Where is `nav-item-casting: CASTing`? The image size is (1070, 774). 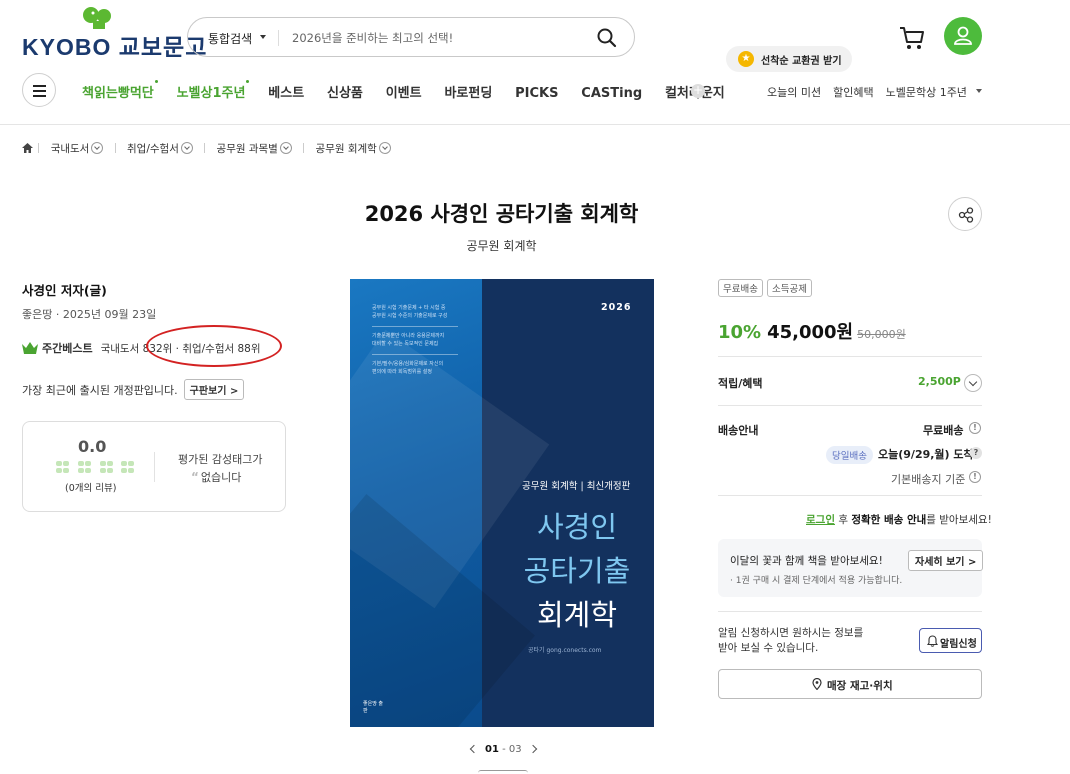 nav-item-casting: CASTing is located at coordinates (611, 93).